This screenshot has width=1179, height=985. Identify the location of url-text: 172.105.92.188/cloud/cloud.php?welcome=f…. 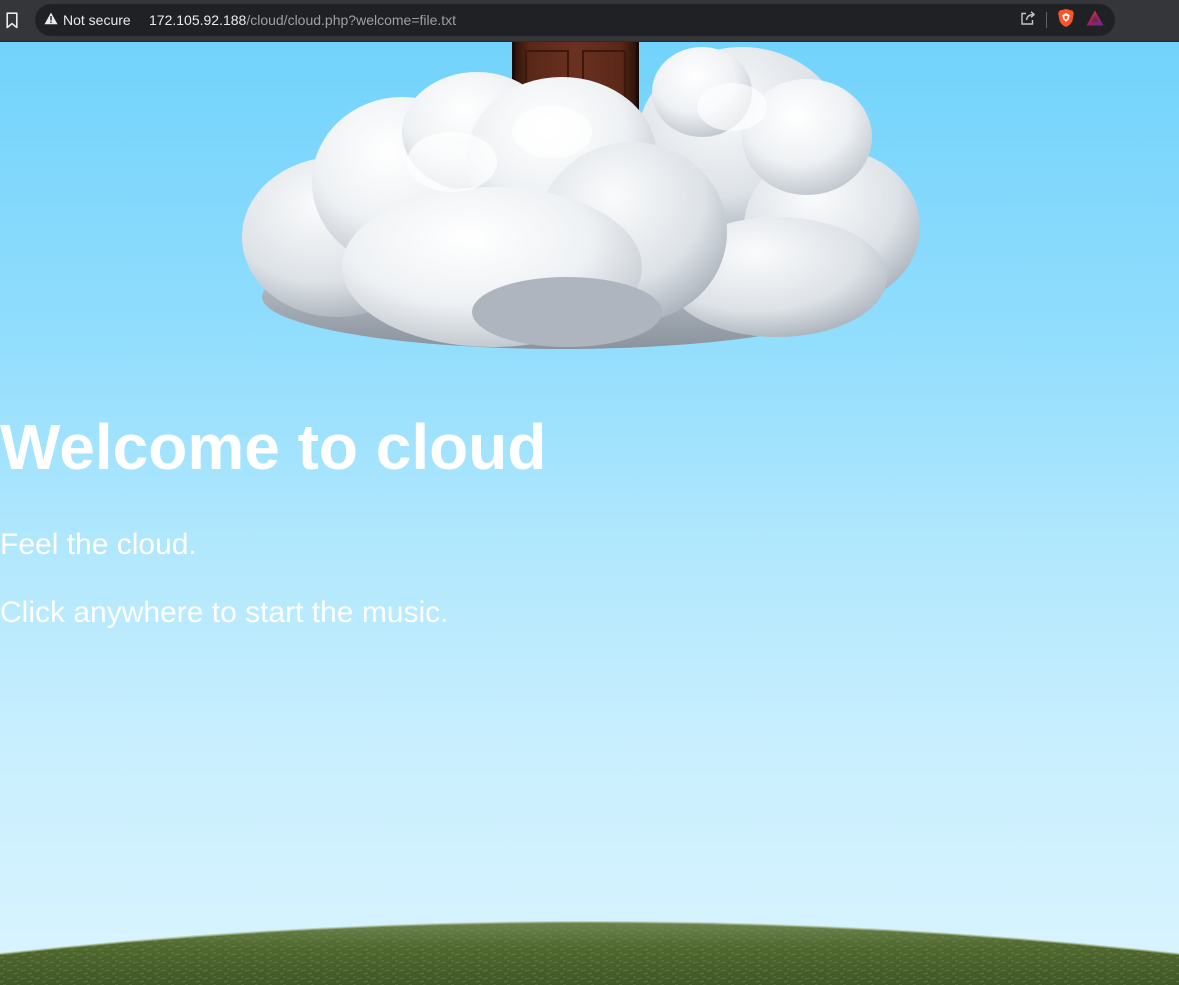
(302, 20).